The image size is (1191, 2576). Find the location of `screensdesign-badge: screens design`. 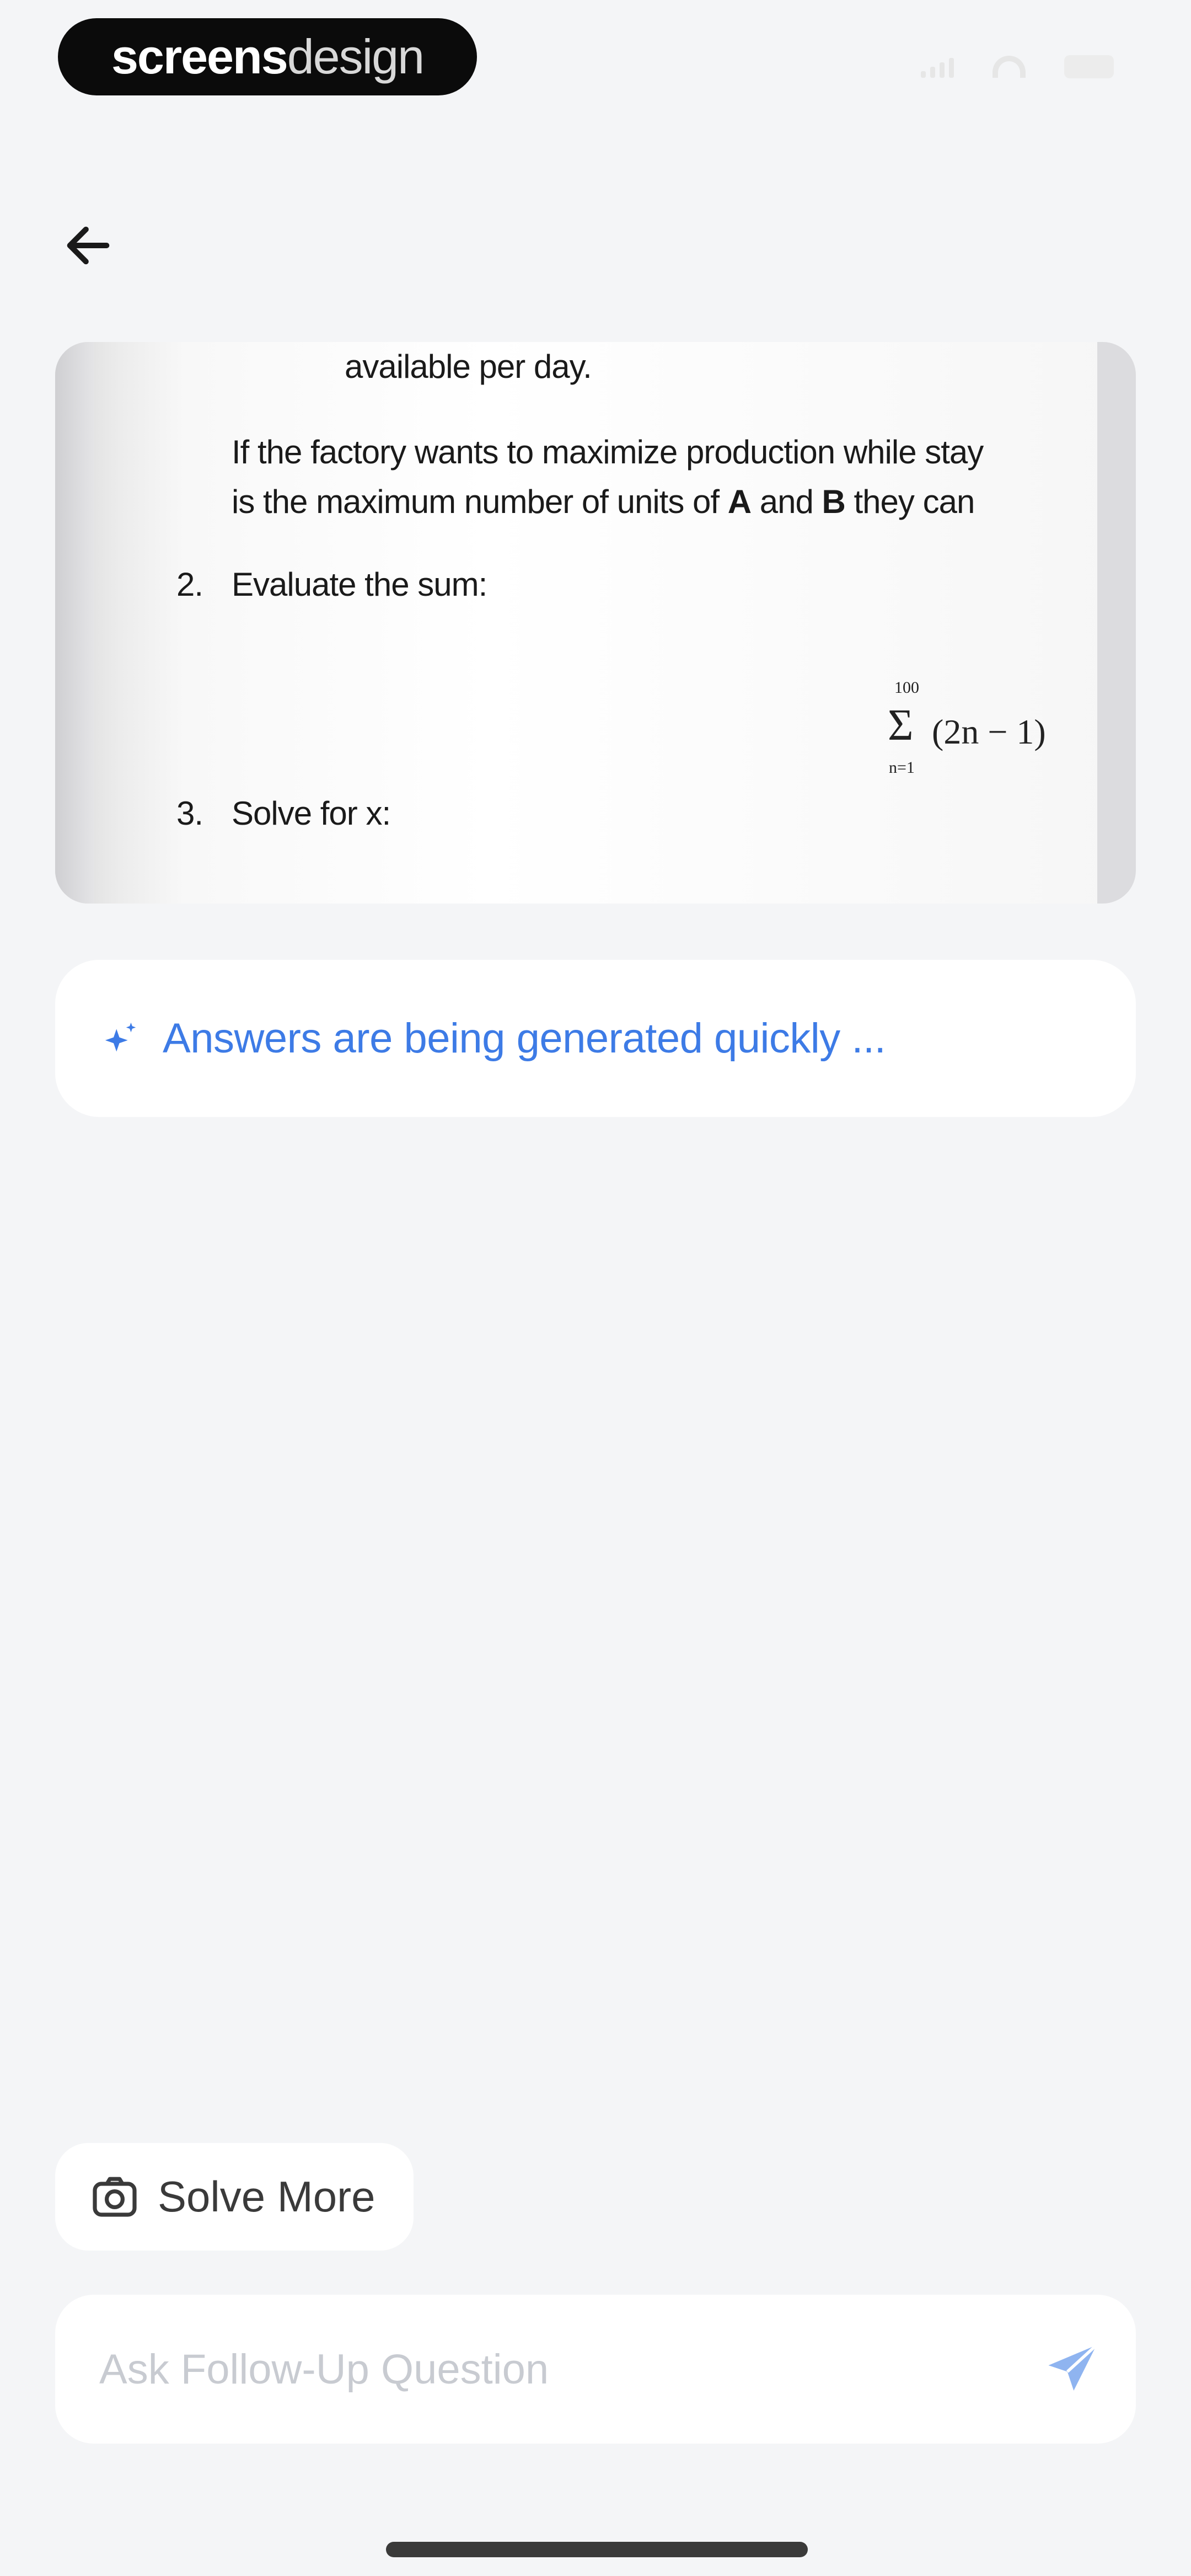

screensdesign-badge: screens design is located at coordinates (267, 56).